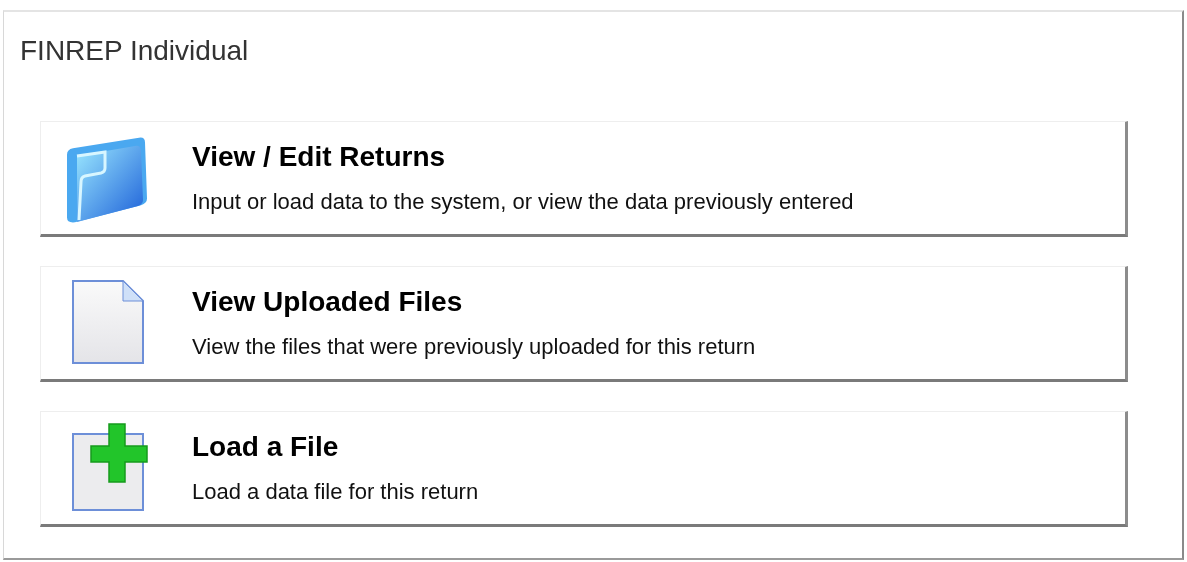 The image size is (1187, 562). Describe the element at coordinates (266, 447) in the screenshot. I see `action-title: Load a File` at that location.